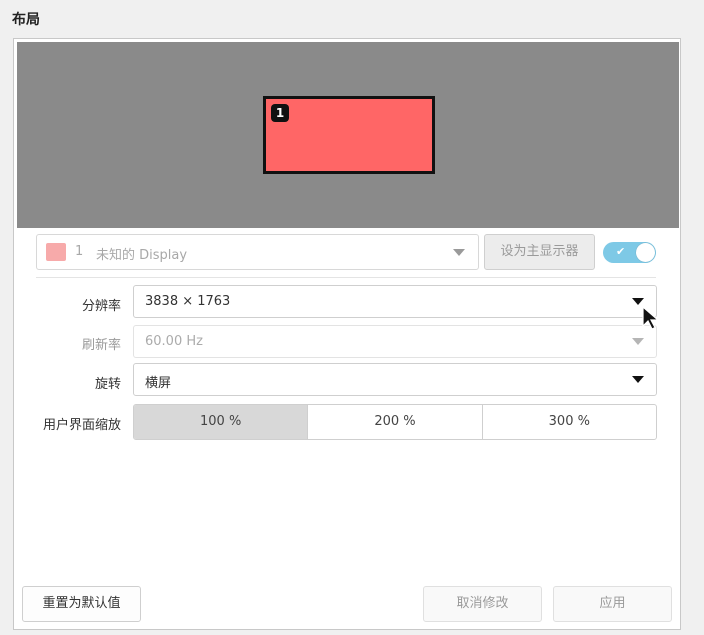 The width and height of the screenshot is (704, 635). I want to click on monitor-number-badge: 1, so click(280, 113).